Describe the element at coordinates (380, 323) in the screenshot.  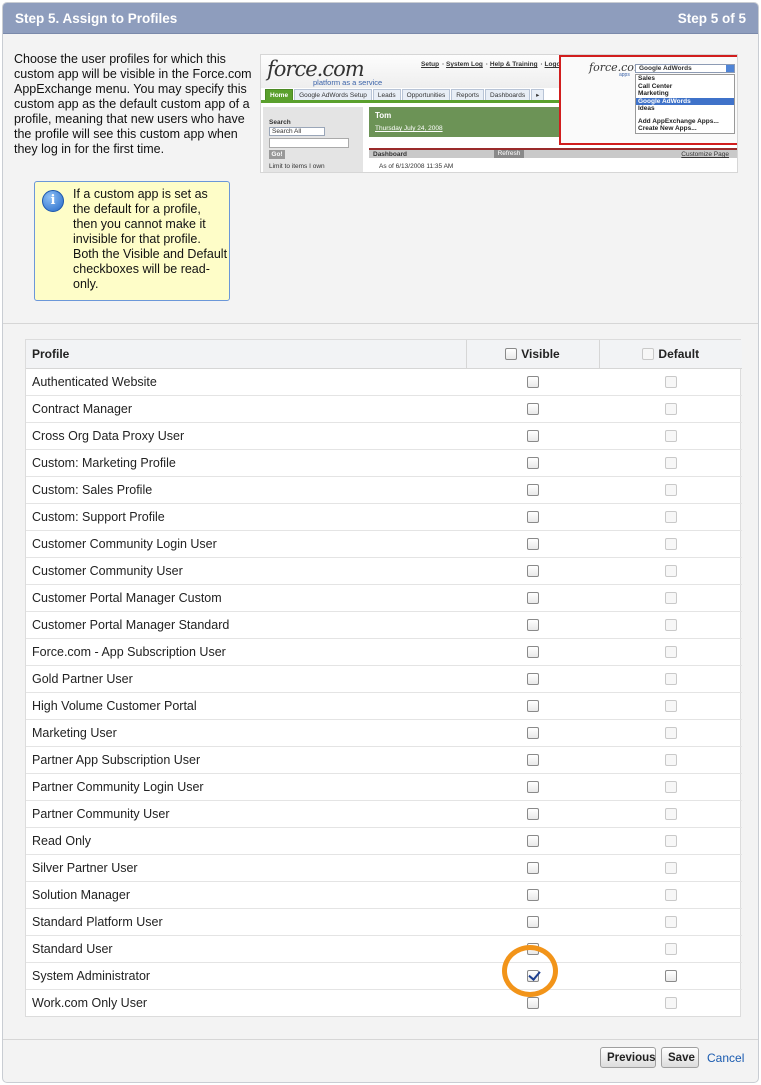
I see `section-divider` at that location.